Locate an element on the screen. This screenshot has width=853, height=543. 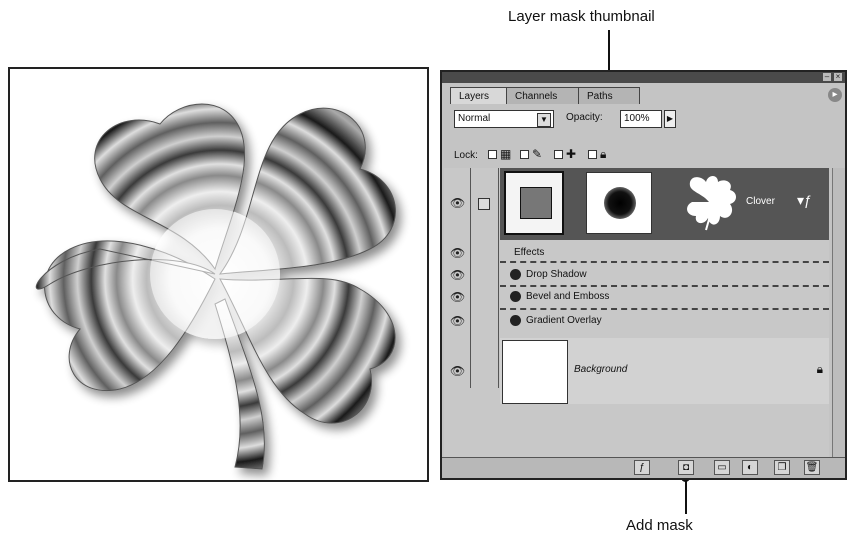
effect-label: Bevel and Emboss is located at coordinates (568, 296).